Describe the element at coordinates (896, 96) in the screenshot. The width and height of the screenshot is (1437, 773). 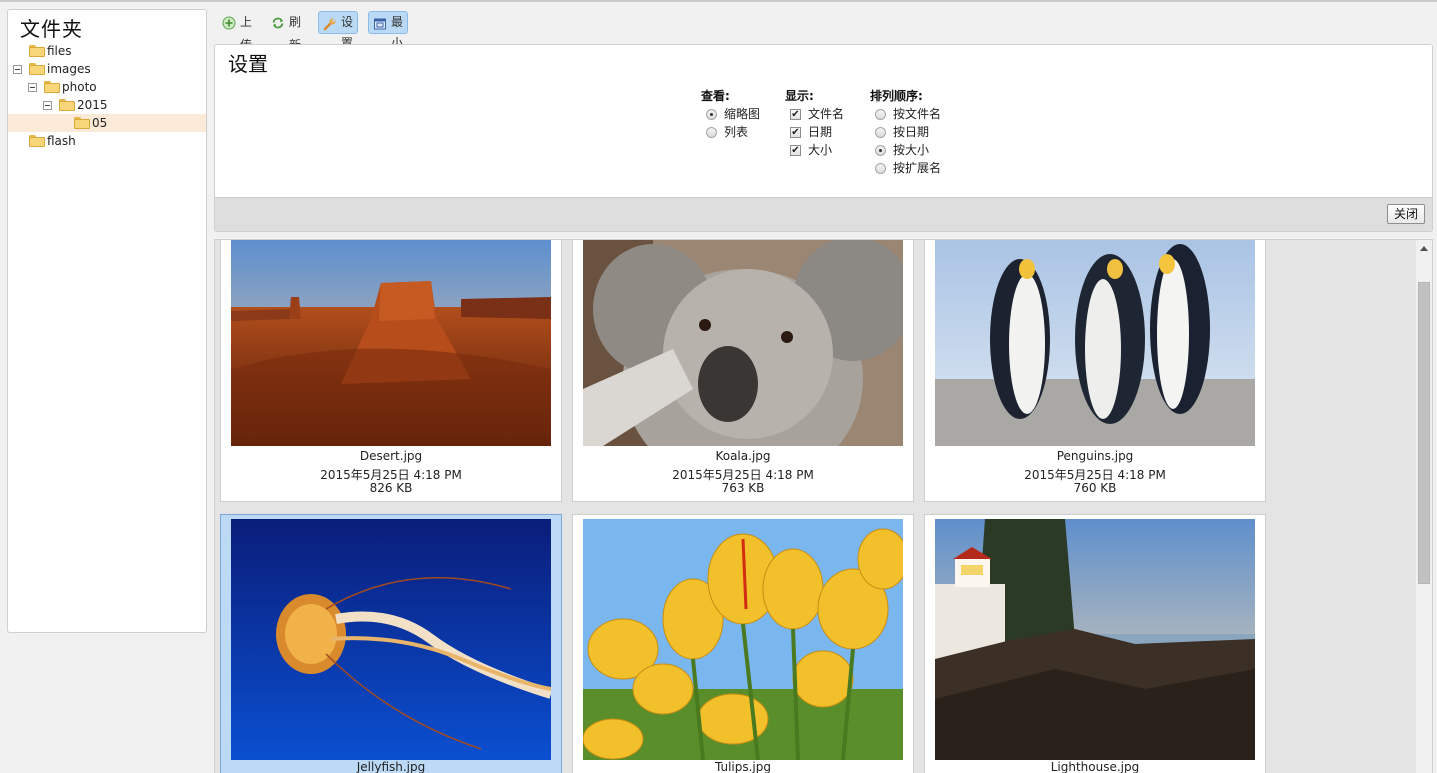
I see `sort-title: 排列顺序:` at that location.